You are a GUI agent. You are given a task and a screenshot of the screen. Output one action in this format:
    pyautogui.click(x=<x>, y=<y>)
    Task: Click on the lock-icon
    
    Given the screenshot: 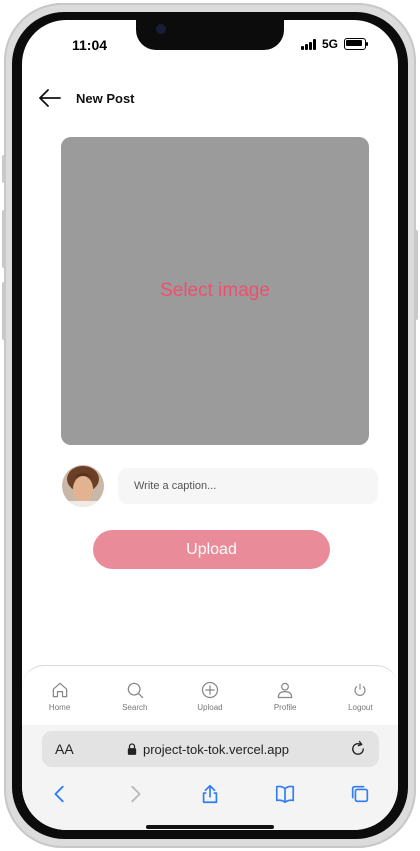 What is the action you would take?
    pyautogui.click(x=132, y=749)
    